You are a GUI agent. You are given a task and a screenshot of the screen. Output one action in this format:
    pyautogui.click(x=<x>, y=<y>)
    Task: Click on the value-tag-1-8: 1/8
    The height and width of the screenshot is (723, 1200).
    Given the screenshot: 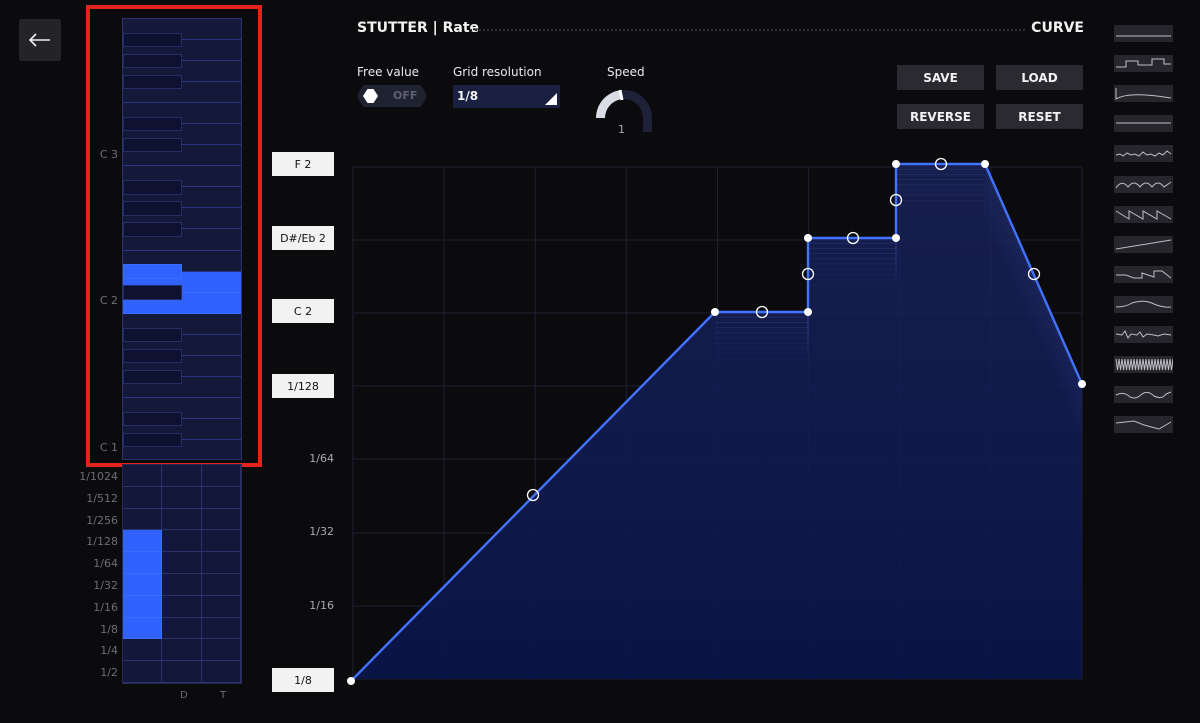 What is the action you would take?
    pyautogui.click(x=303, y=680)
    